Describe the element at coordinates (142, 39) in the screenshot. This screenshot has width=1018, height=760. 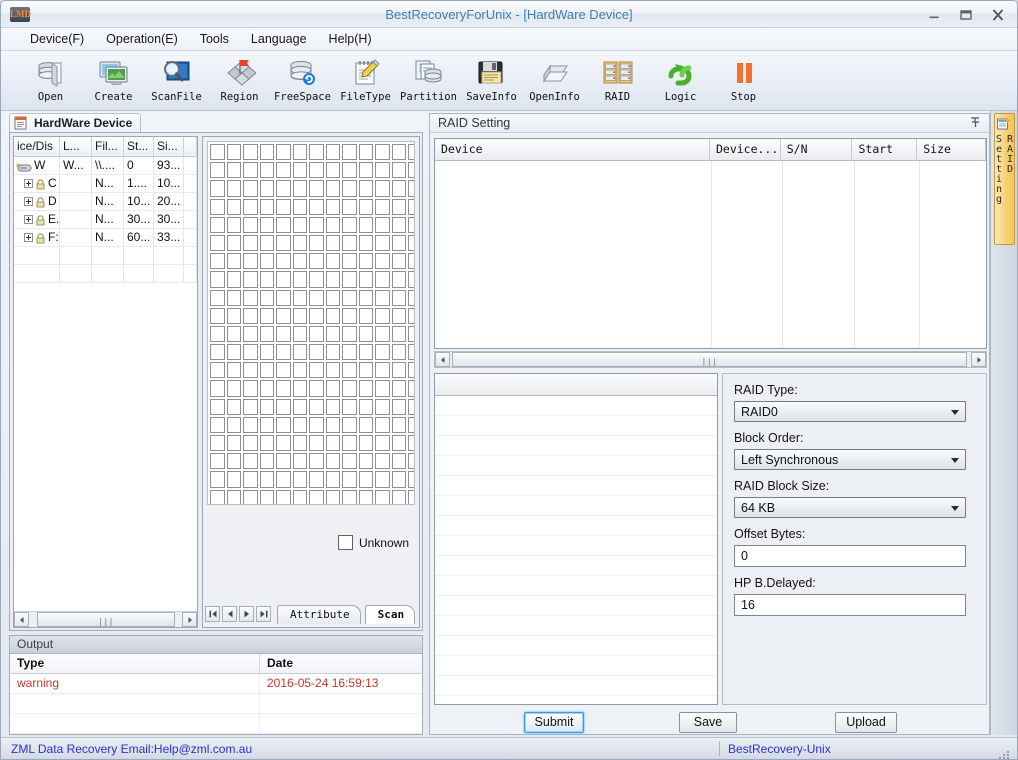
I see `menu-item-operation: Operation(E)` at that location.